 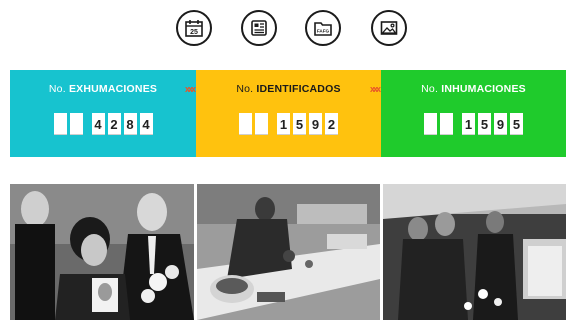 I want to click on photo-vigil, so click(x=474, y=252).